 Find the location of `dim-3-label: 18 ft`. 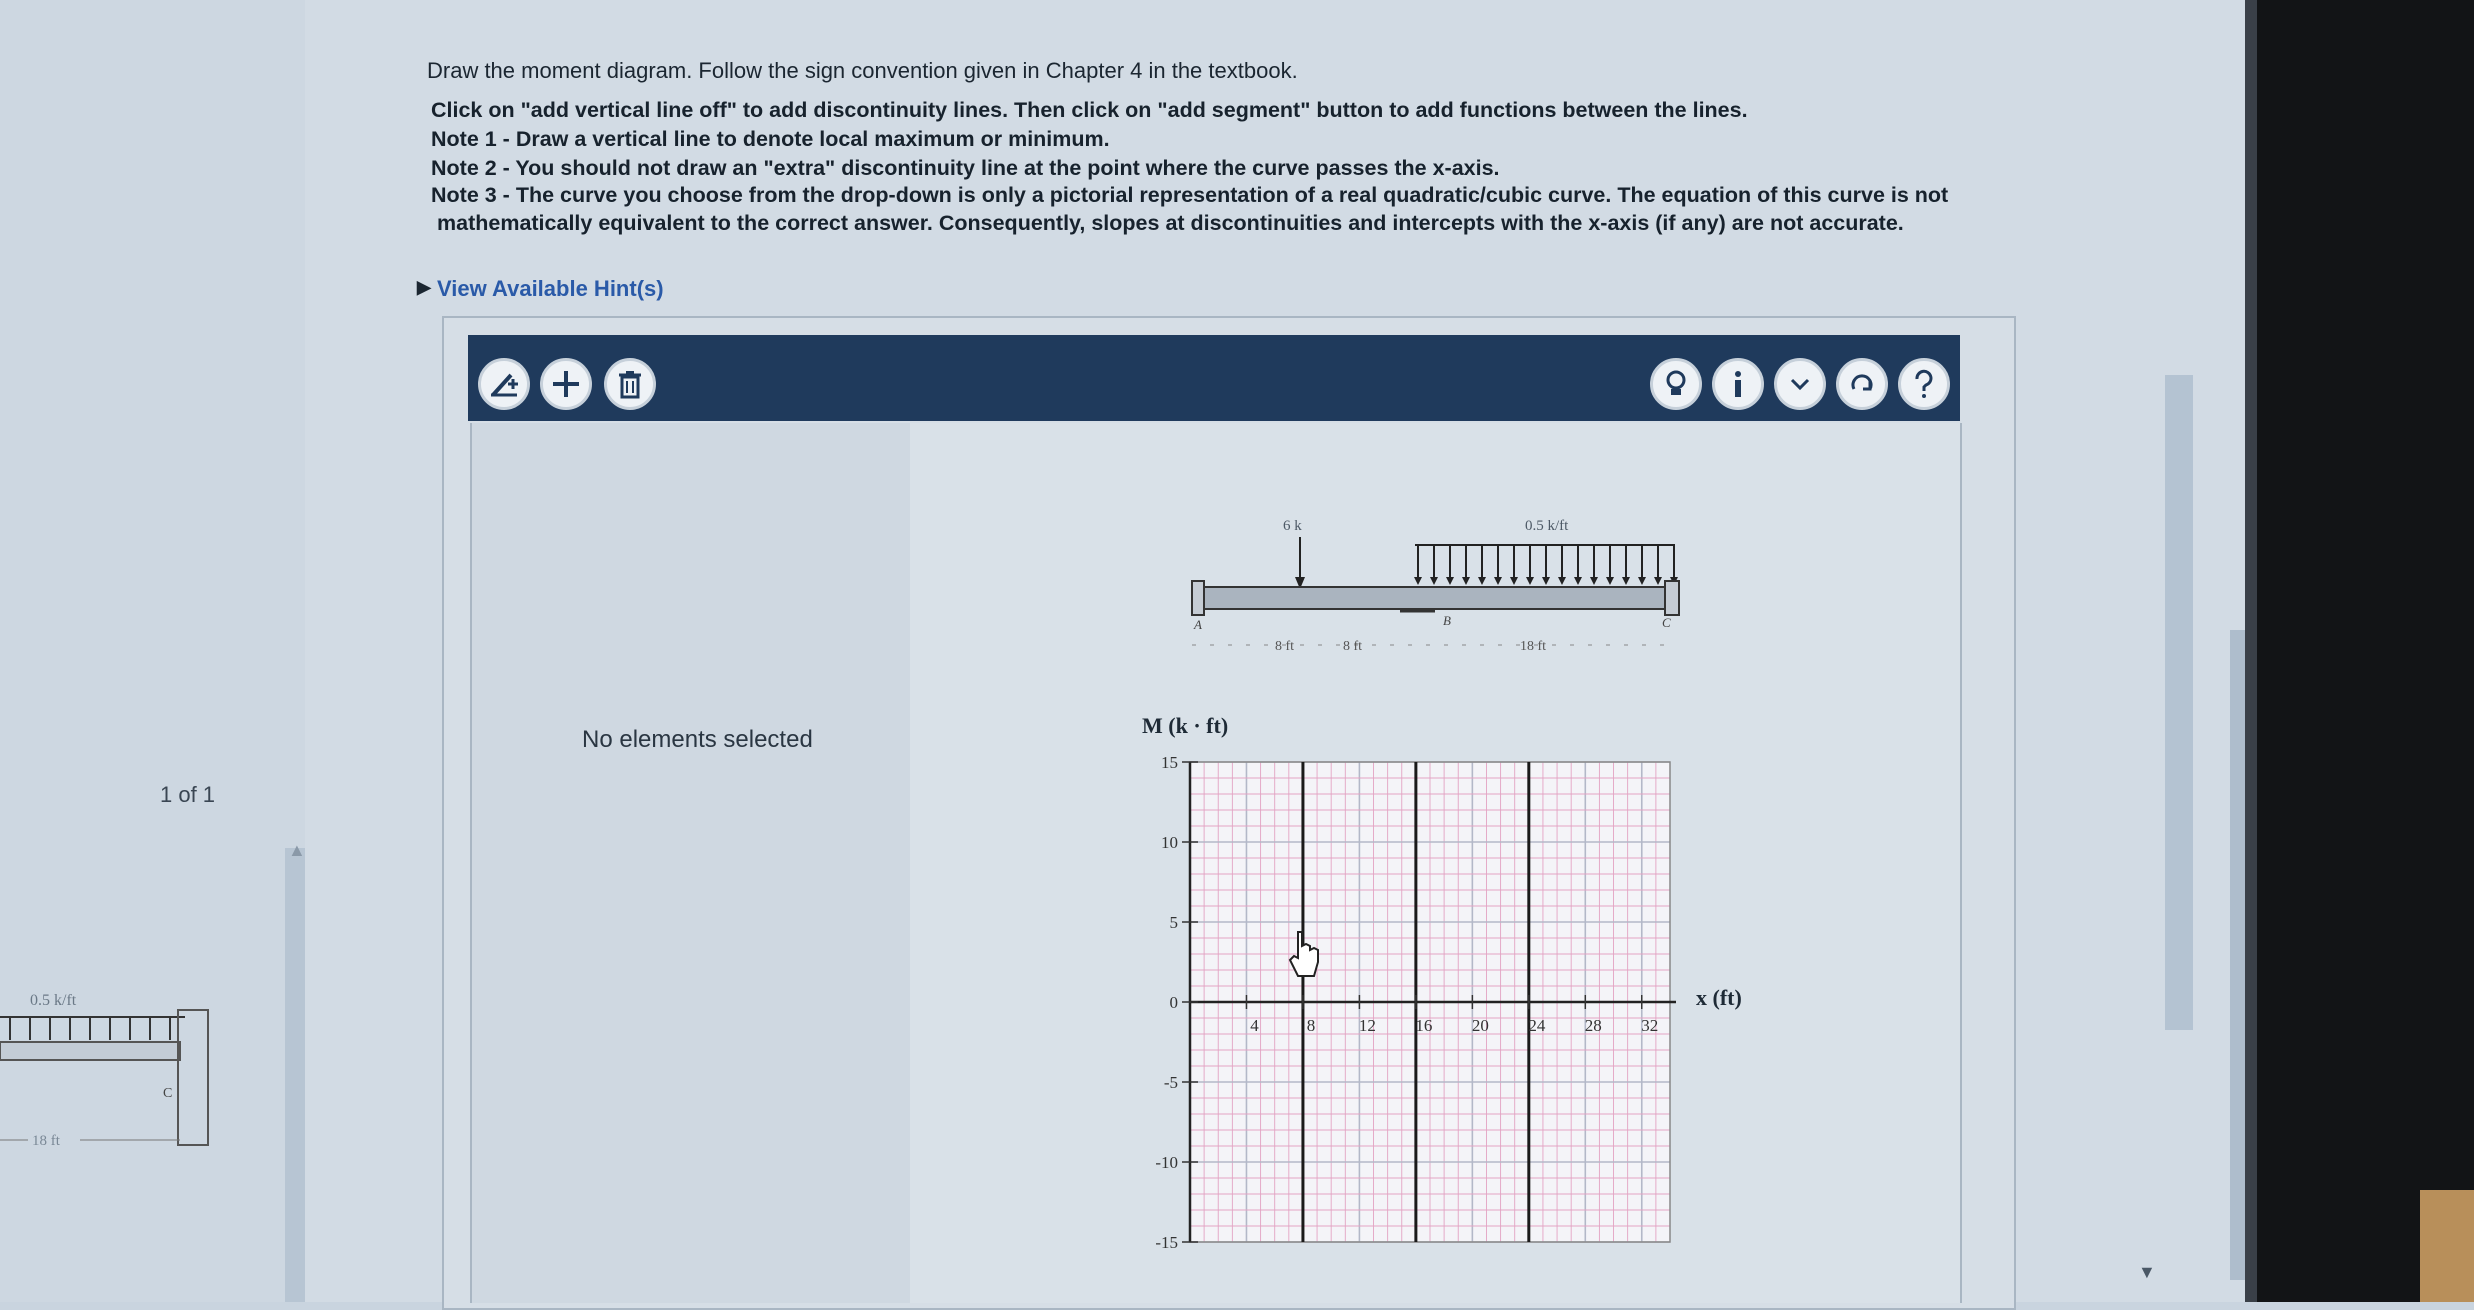

dim-3-label: 18 ft is located at coordinates (1533, 646).